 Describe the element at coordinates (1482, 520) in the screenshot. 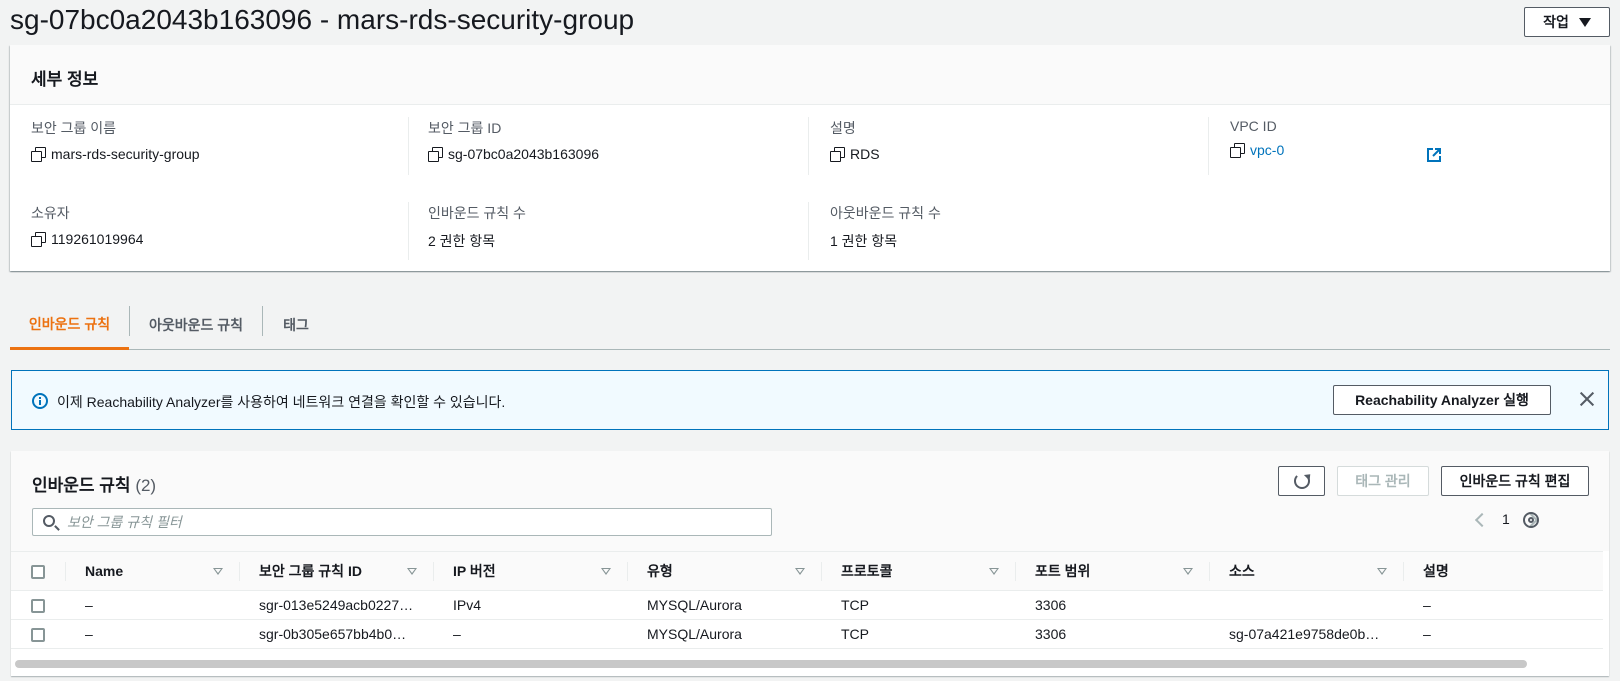

I see `chevron-left-icon` at that location.